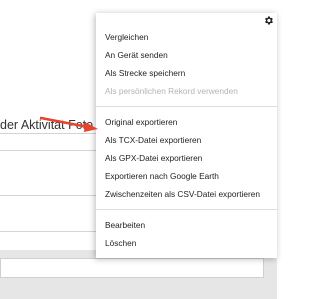 This screenshot has width=320, height=299. Describe the element at coordinates (186, 122) in the screenshot. I see `menu-item-export-original: Original exportieren` at that location.